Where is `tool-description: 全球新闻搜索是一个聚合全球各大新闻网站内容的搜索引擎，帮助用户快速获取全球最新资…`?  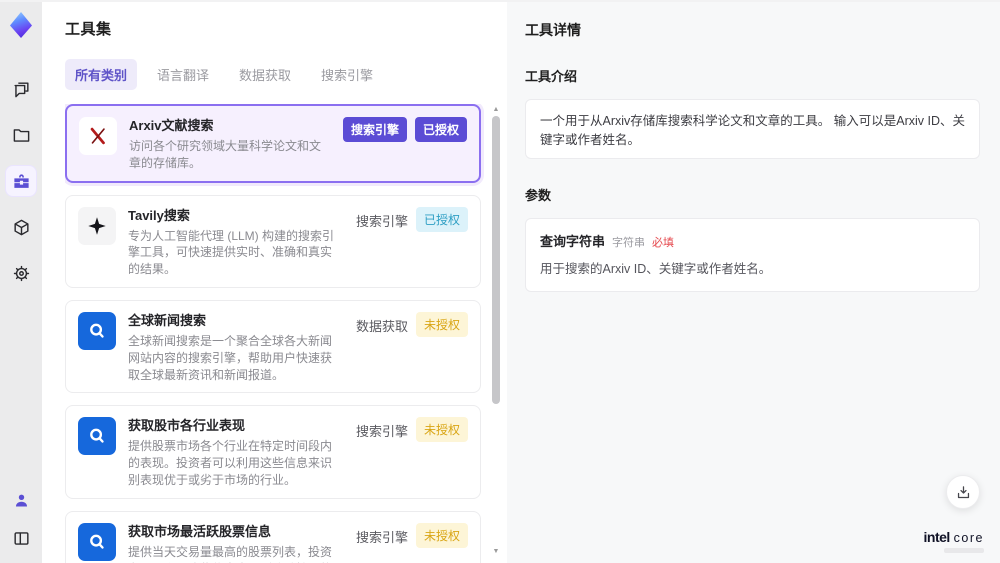 tool-description: 全球新闻搜索是一个聚合全球各大新闻网站内容的搜索引擎，帮助用户快速获取全球最新资… is located at coordinates (230, 357).